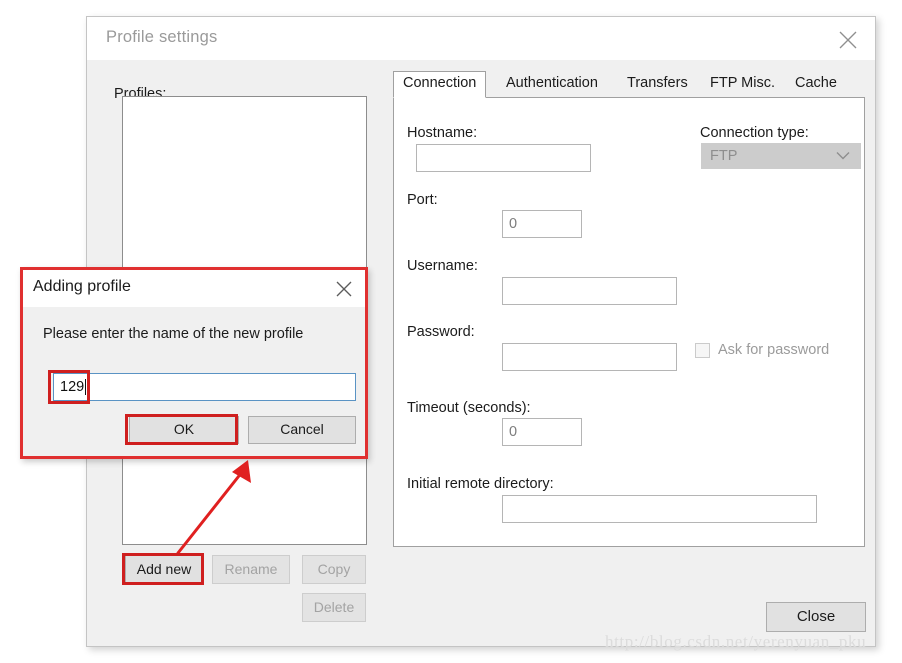 The width and height of the screenshot is (902, 663). What do you see at coordinates (442, 266) in the screenshot?
I see `username-label: Username:` at bounding box center [442, 266].